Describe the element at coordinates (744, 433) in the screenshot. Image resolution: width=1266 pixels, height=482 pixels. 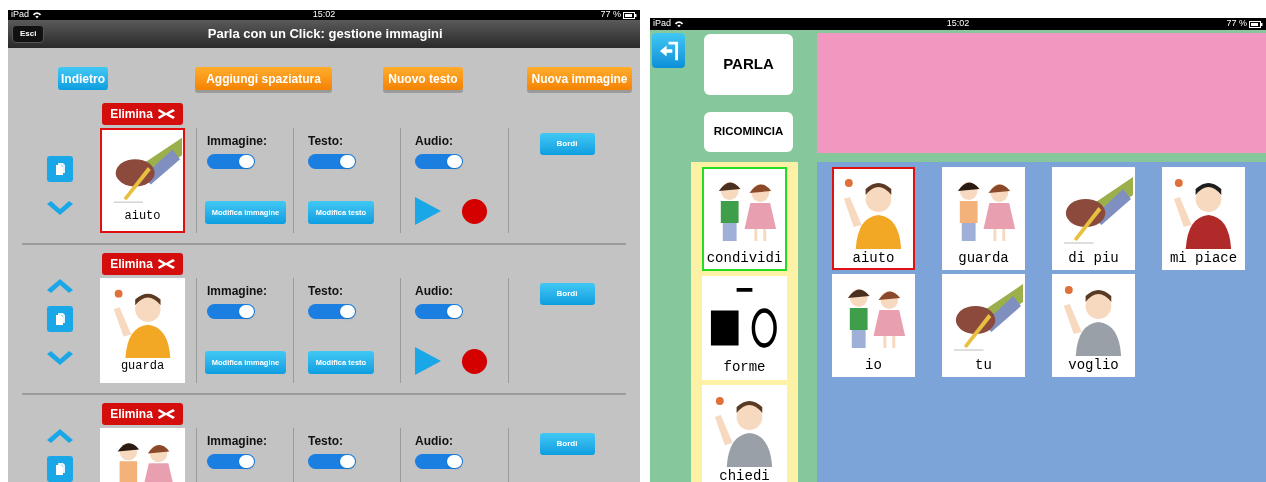
I see `category-card: chiedi` at that location.